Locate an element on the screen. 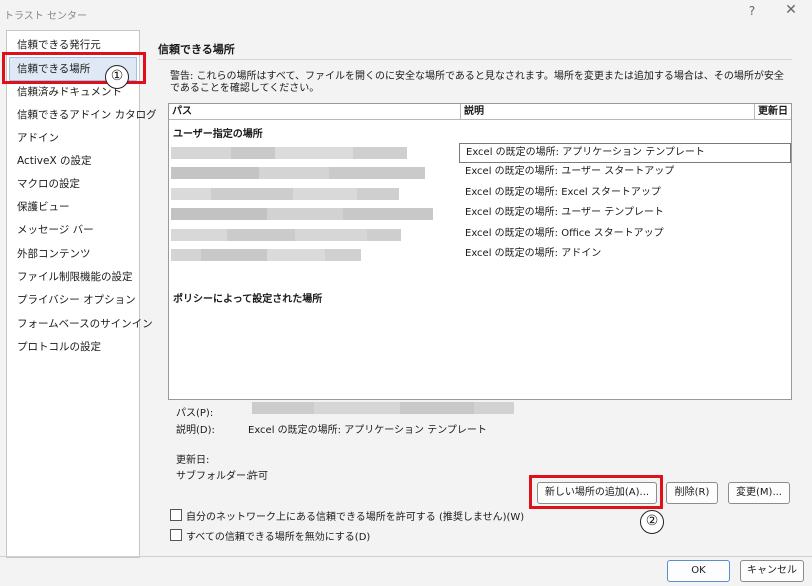 Image resolution: width=812 pixels, height=586 pixels. sidebar-item-protected-view: 保護ビュー is located at coordinates (77, 207).